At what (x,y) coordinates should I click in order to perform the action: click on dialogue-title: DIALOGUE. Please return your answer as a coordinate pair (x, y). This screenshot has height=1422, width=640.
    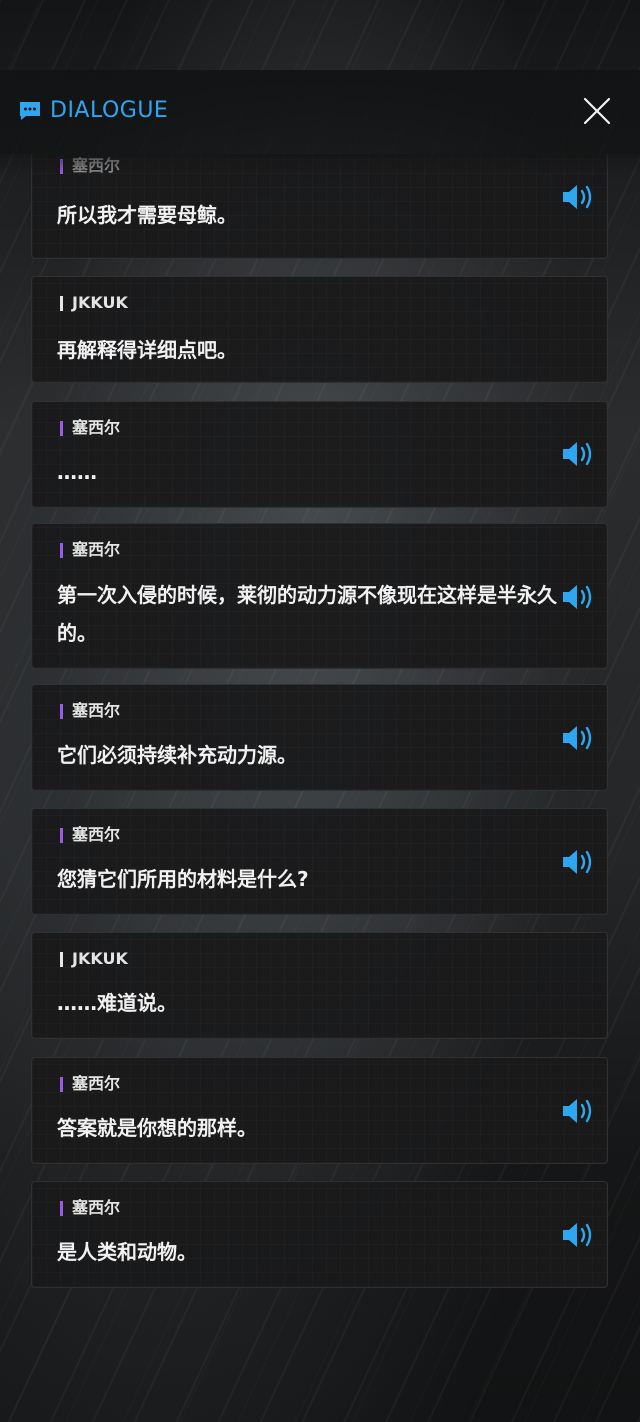
    Looking at the image, I should click on (109, 110).